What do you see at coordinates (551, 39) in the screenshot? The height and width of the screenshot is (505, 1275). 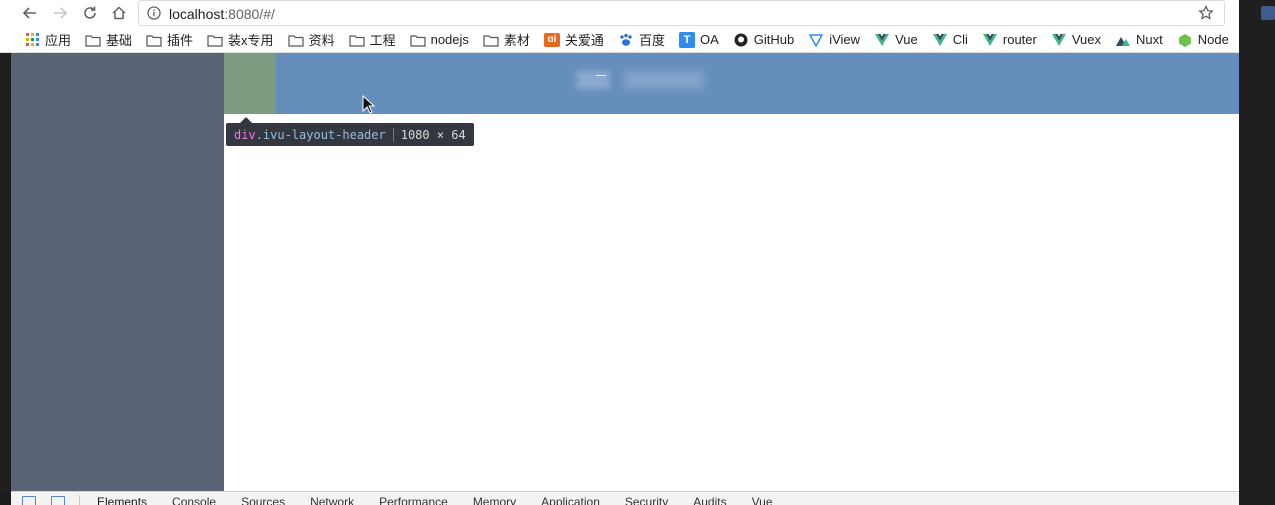 I see `guanaitong-icon: ɑi` at bounding box center [551, 39].